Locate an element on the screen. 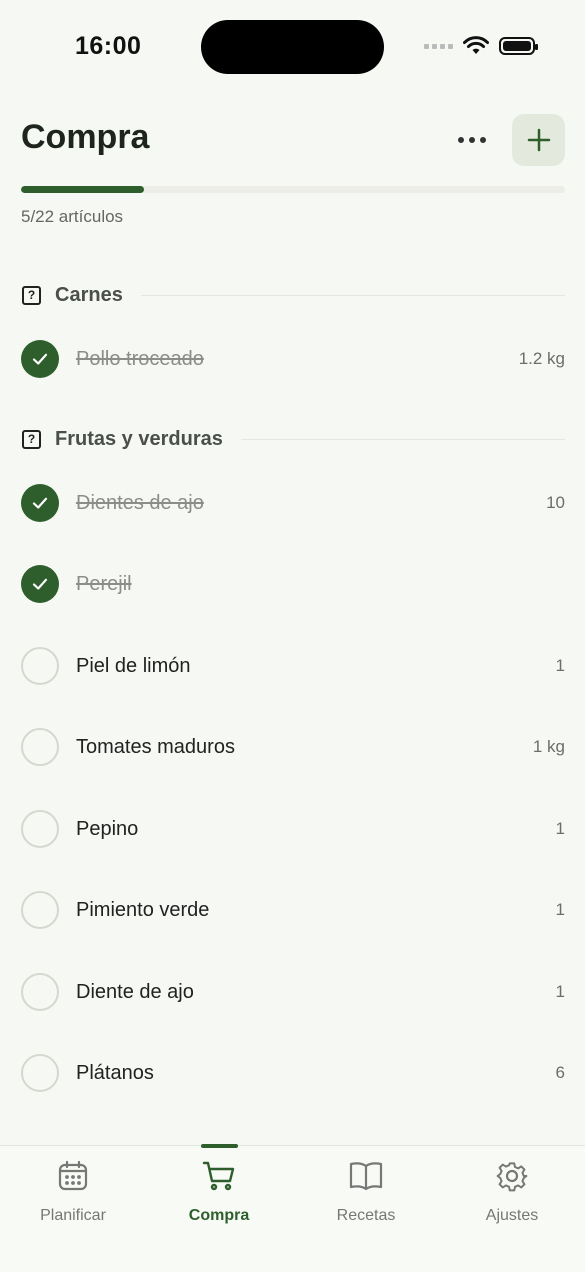  plus-icon is located at coordinates (538, 140).